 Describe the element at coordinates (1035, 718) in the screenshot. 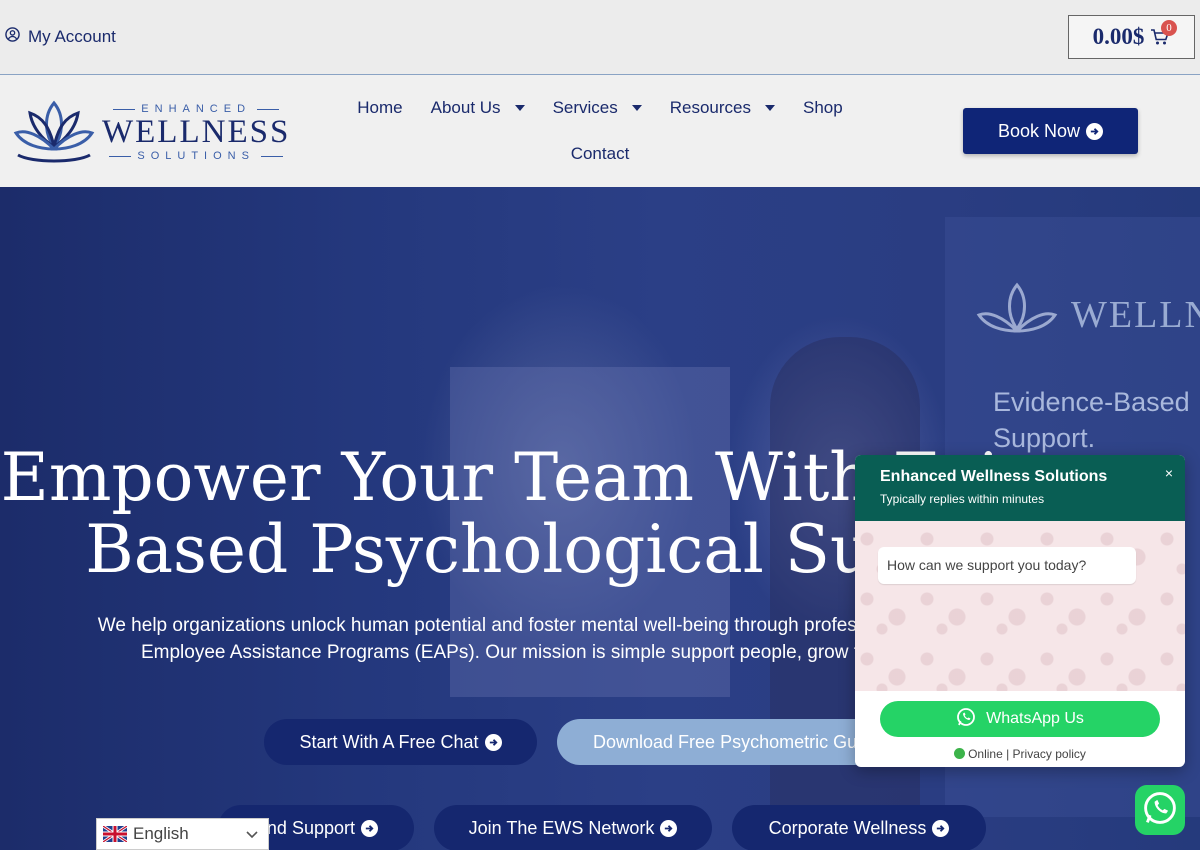

I see `whatsapp-us-label: WhatsApp Us` at that location.